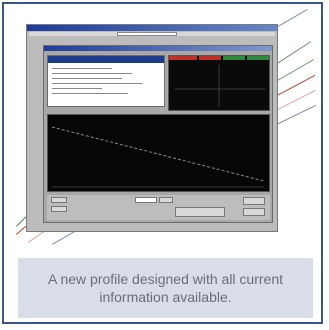  I want to click on table-header, so click(106, 59).